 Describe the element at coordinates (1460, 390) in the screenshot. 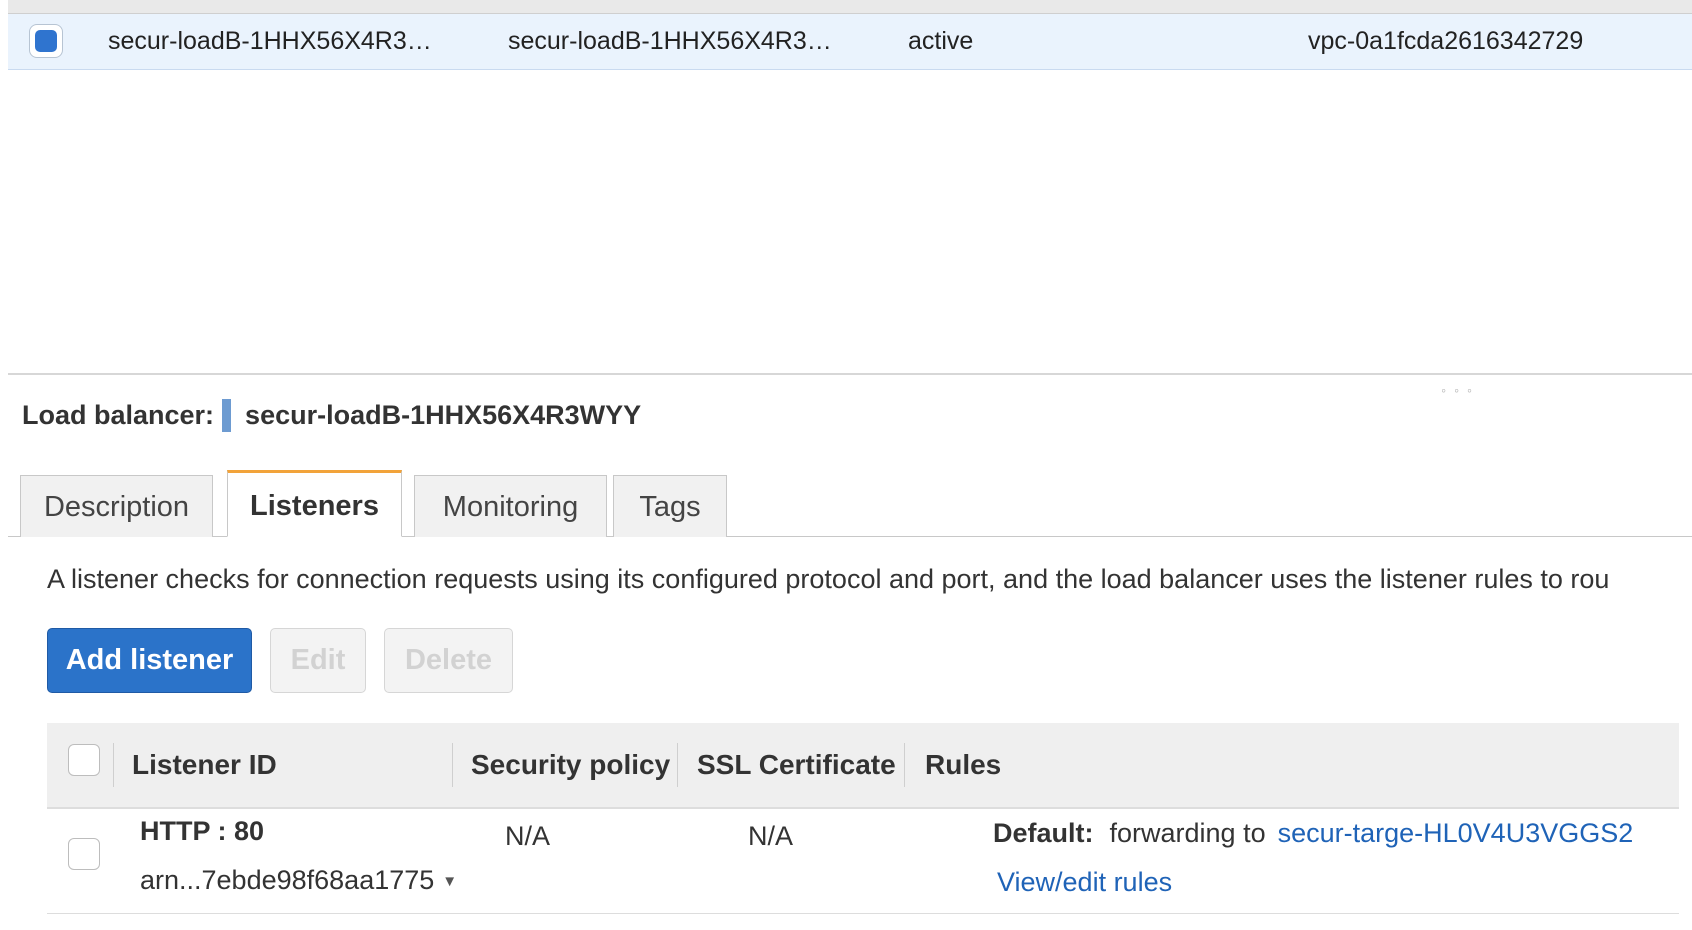

I see `drag-grip-icon: ◦◦◦` at that location.